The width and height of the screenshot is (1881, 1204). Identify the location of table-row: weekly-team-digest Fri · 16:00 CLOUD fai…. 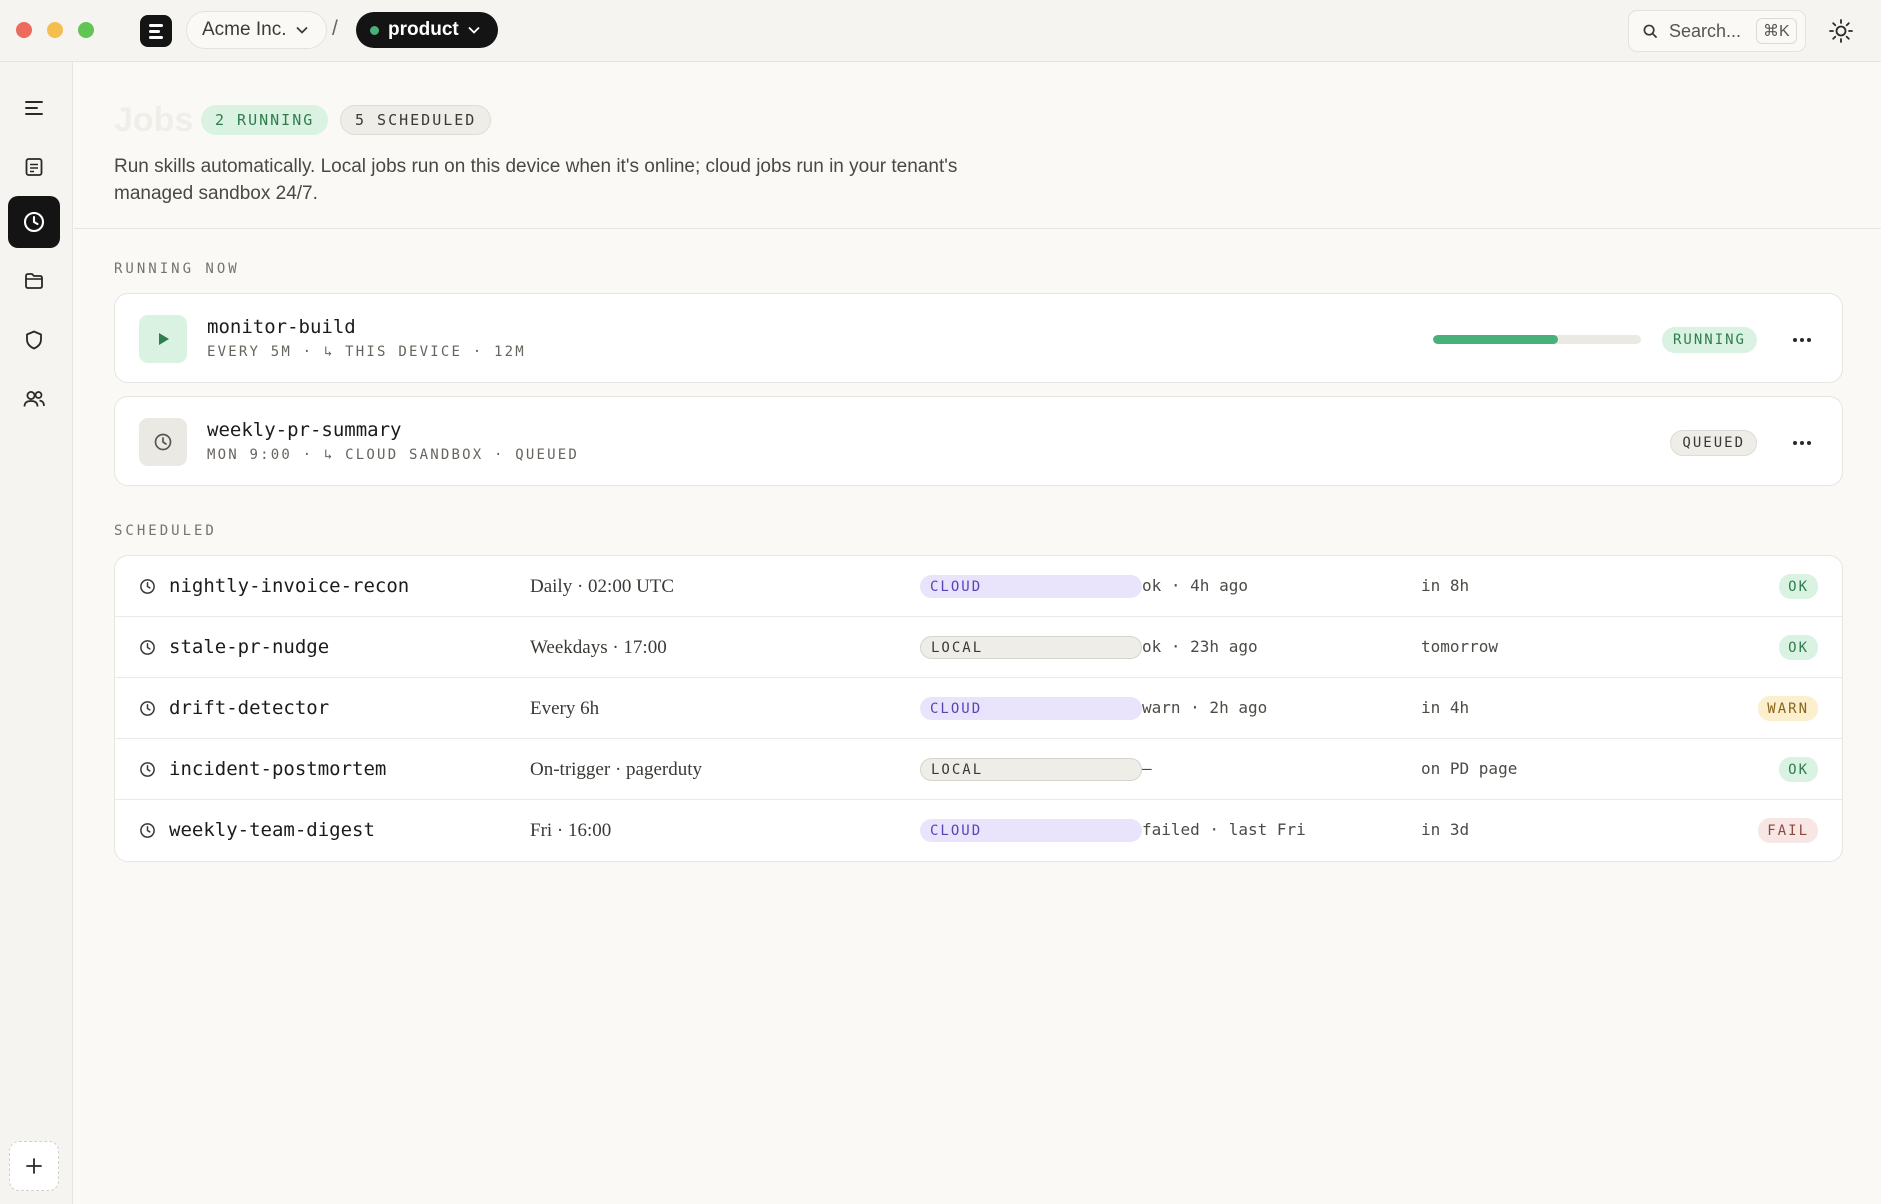
(978, 830).